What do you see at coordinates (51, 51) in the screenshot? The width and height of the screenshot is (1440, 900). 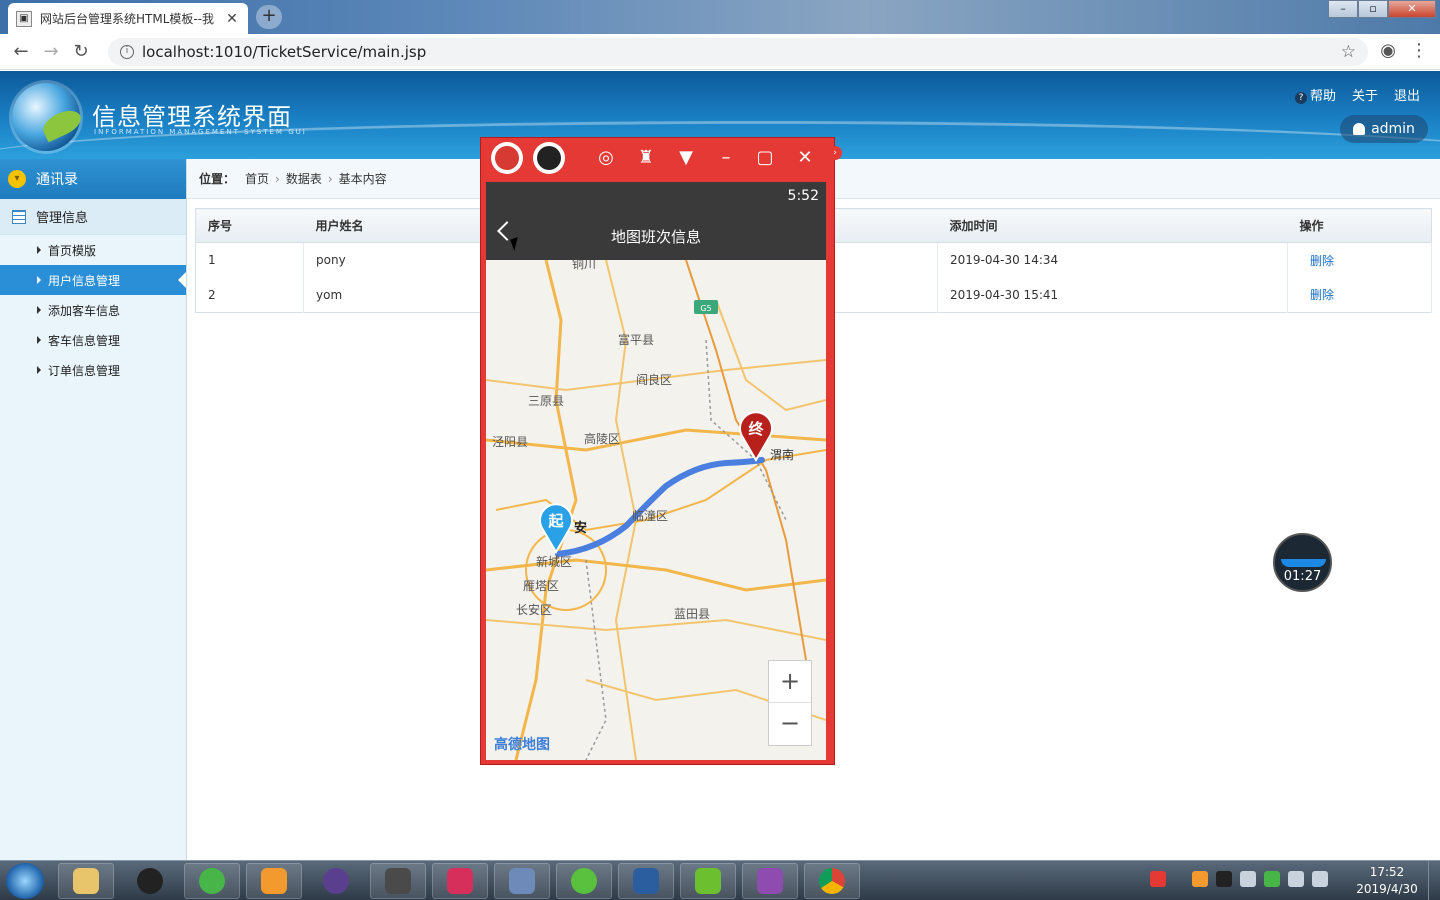 I see `forward-arrow-icon: →` at bounding box center [51, 51].